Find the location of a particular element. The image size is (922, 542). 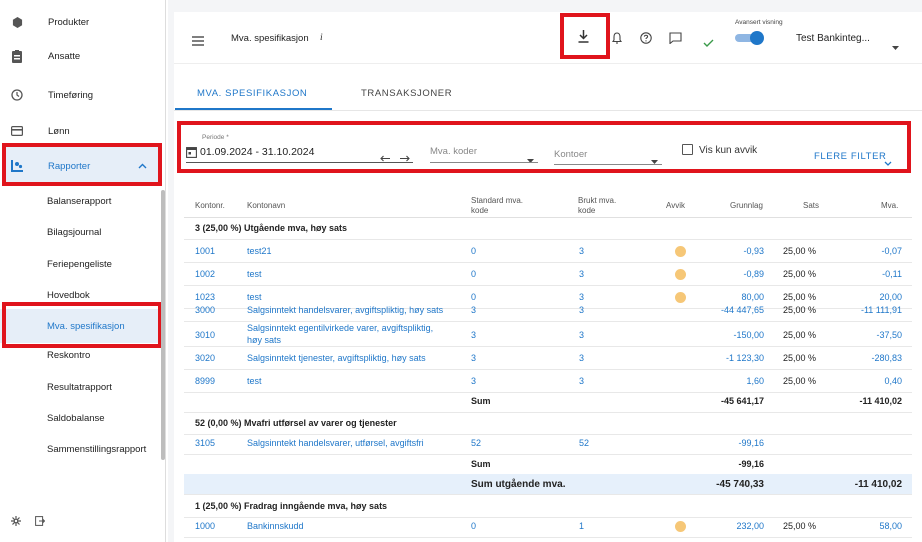

card-icon is located at coordinates (17, 131).